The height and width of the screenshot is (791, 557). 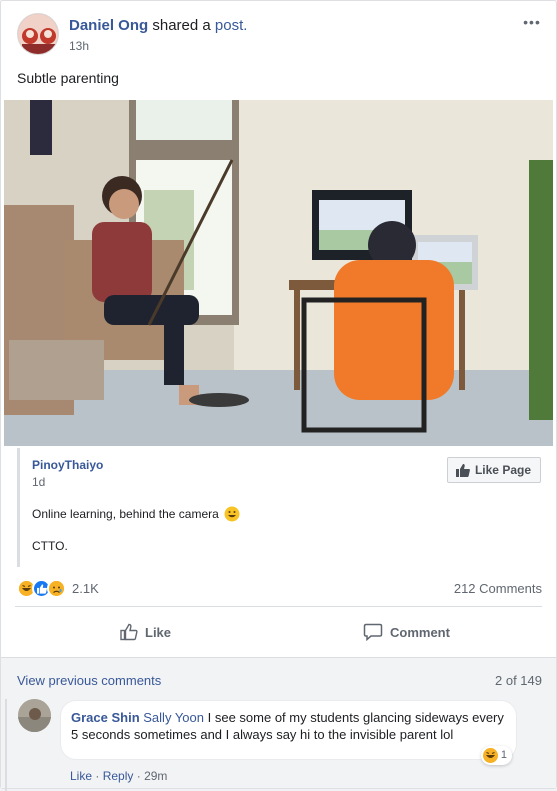 What do you see at coordinates (108, 25) in the screenshot?
I see `author-name: Daniel Ong` at bounding box center [108, 25].